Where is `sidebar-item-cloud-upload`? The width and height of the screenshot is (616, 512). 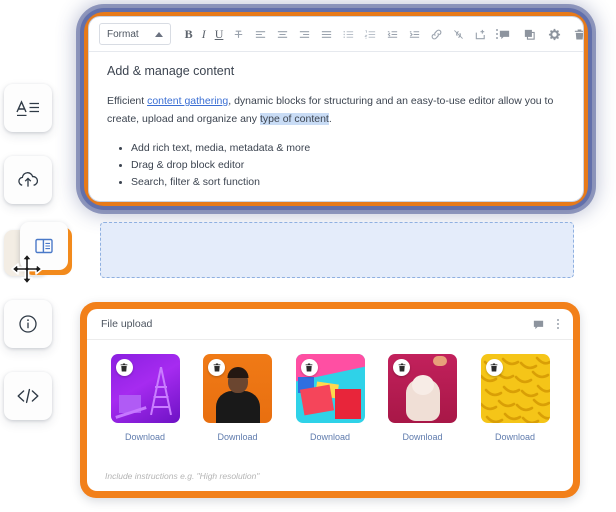
sidebar-item-cloud-upload is located at coordinates (28, 180).